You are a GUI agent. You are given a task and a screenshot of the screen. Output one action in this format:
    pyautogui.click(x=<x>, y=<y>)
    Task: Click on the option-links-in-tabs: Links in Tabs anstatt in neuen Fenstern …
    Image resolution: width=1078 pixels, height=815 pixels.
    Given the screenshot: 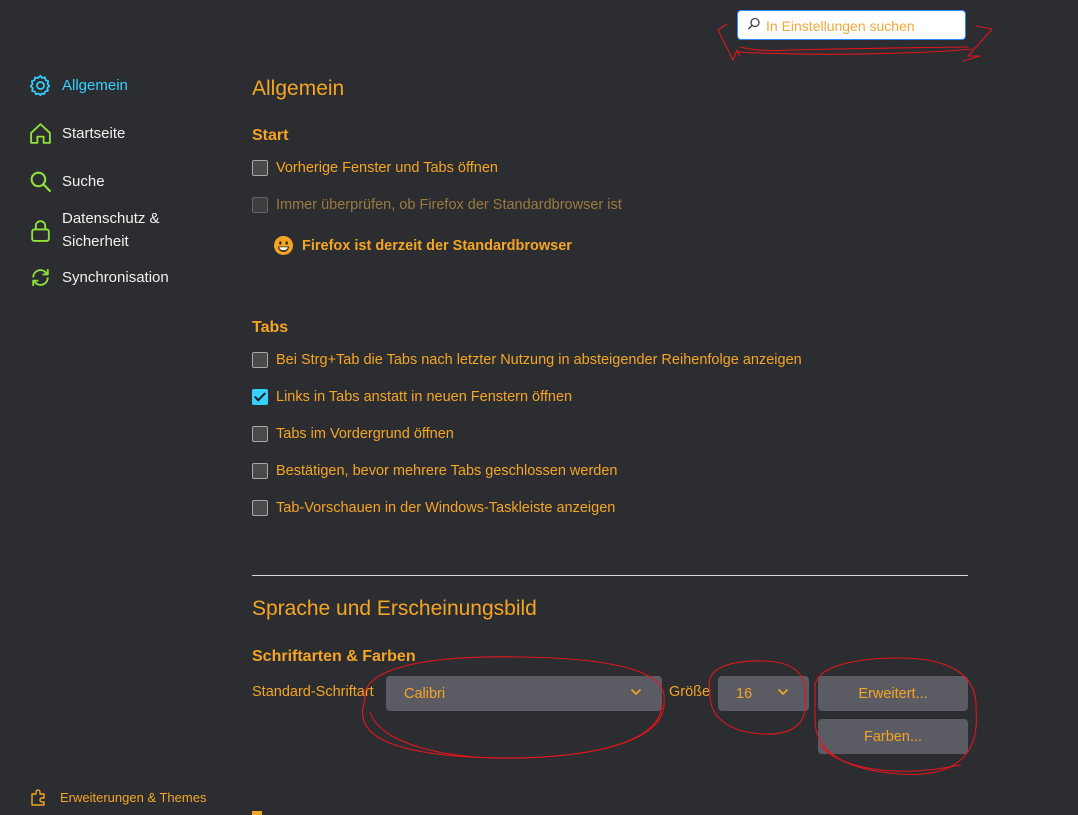 What is the action you would take?
    pyautogui.click(x=412, y=397)
    